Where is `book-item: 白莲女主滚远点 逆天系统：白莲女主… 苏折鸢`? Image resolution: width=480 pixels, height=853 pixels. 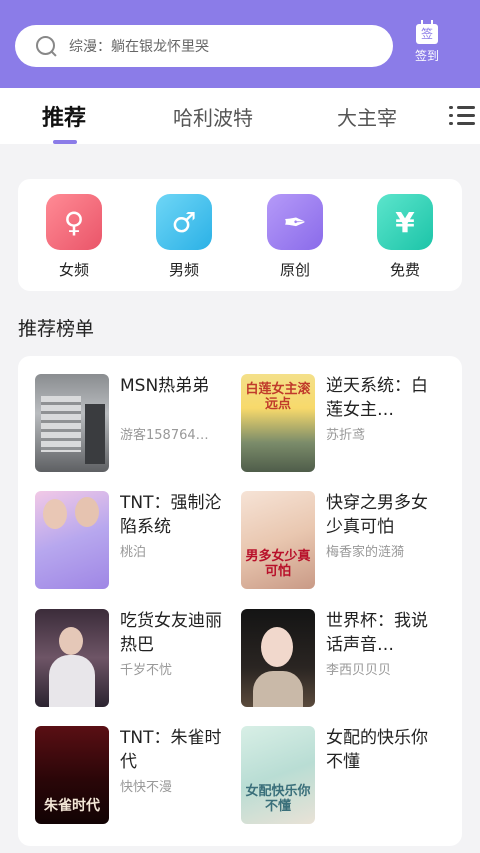 book-item: 白莲女主滚远点 逆天系统：白莲女主… 苏折鸢 is located at coordinates (346, 424).